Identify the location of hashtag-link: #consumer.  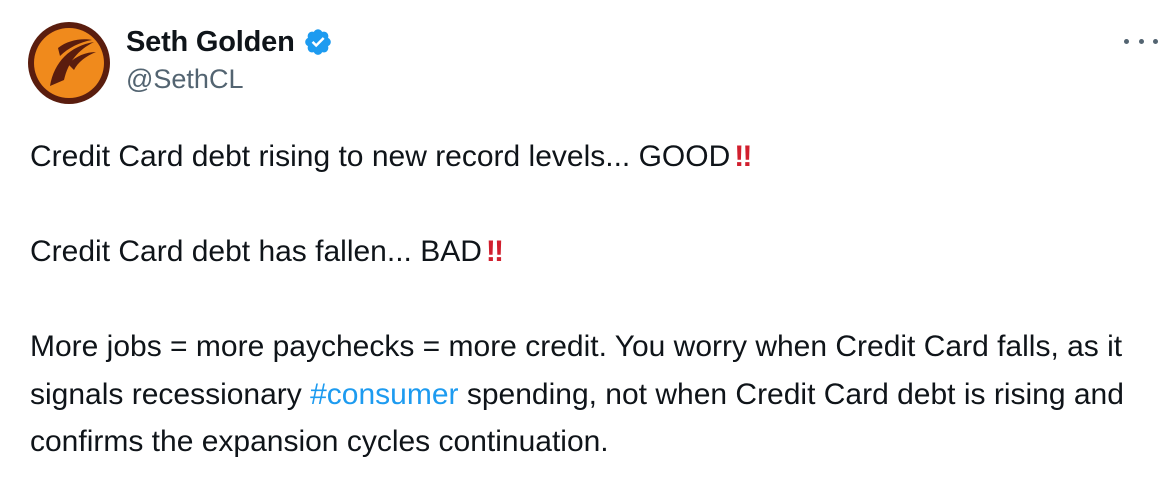
(384, 394).